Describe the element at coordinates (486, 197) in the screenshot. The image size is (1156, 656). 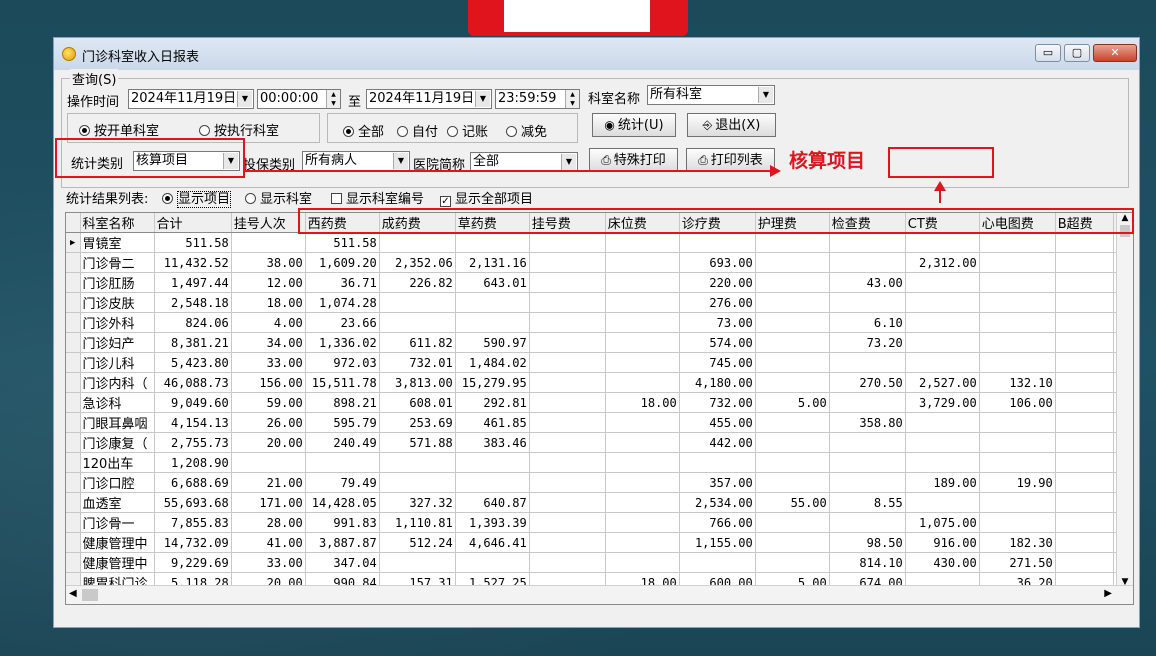
I see `show-all-items-checkbox: ✓ 显示全部项目` at that location.